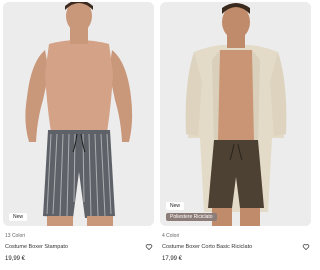 The width and height of the screenshot is (320, 270). I want to click on color-count: 4 Colori, so click(171, 236).